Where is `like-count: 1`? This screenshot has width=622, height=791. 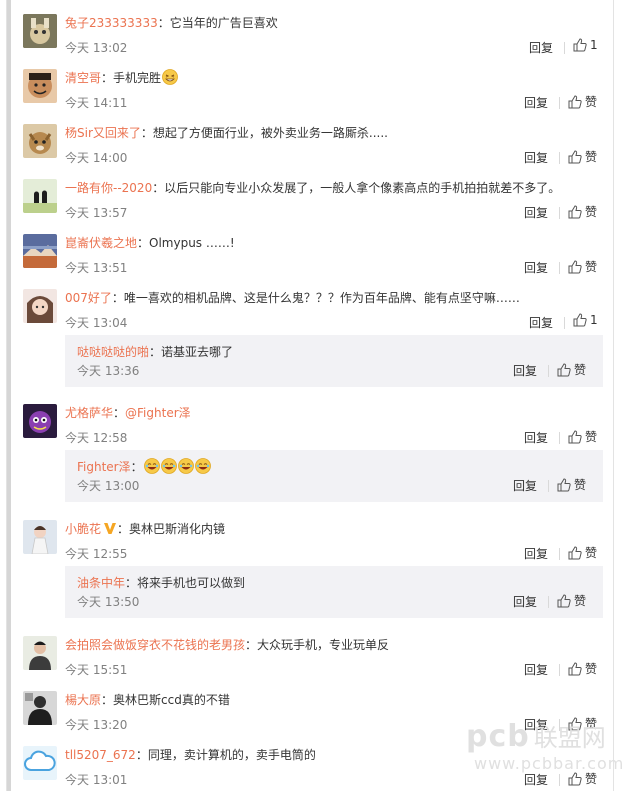
like-count: 1 is located at coordinates (594, 45).